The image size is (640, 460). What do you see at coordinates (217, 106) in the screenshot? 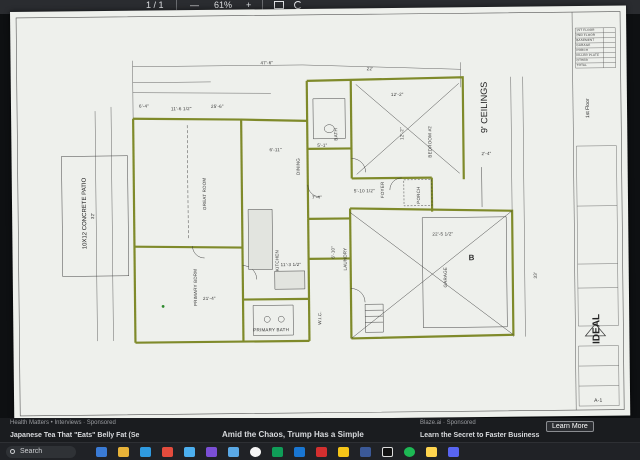
I see `dim-left-c: 25'-6"` at bounding box center [217, 106].